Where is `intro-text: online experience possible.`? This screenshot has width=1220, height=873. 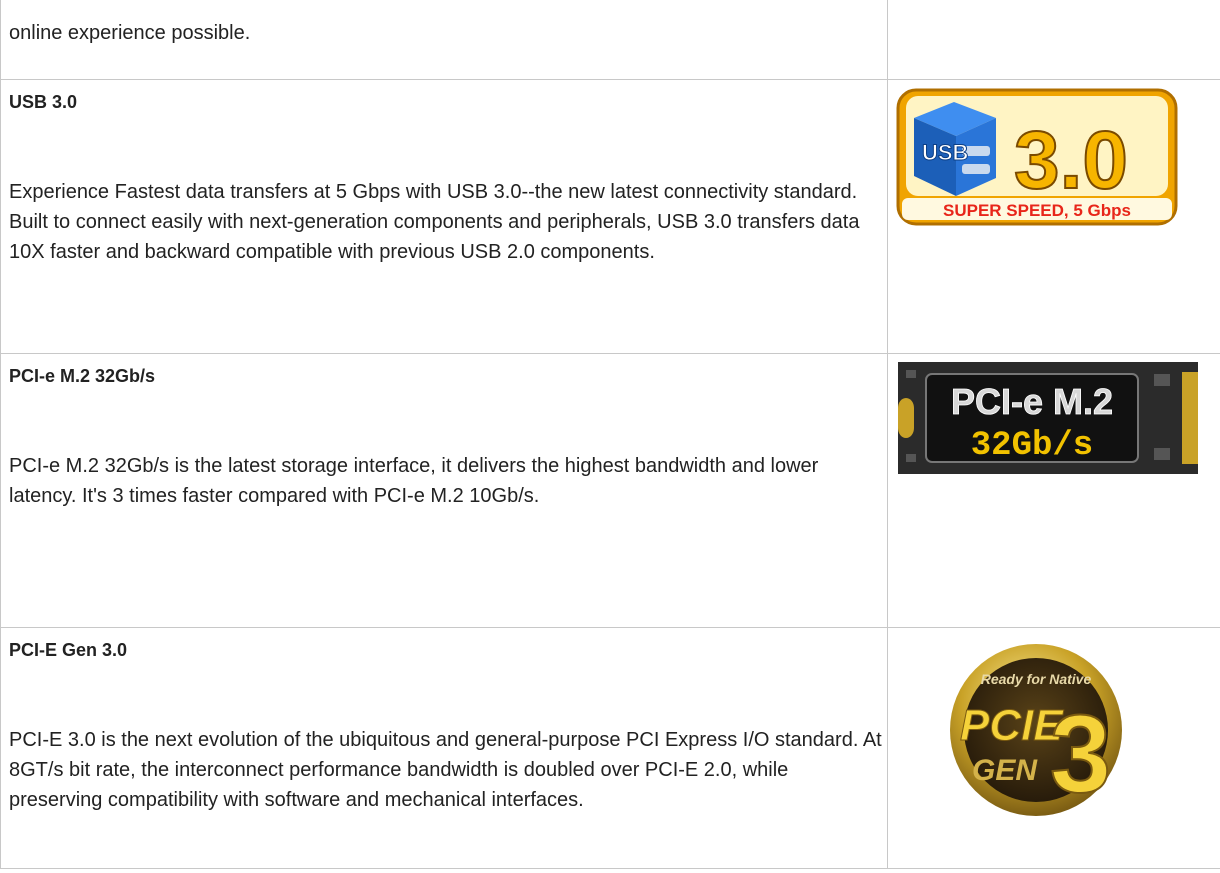 intro-text: online experience possible. is located at coordinates (130, 33).